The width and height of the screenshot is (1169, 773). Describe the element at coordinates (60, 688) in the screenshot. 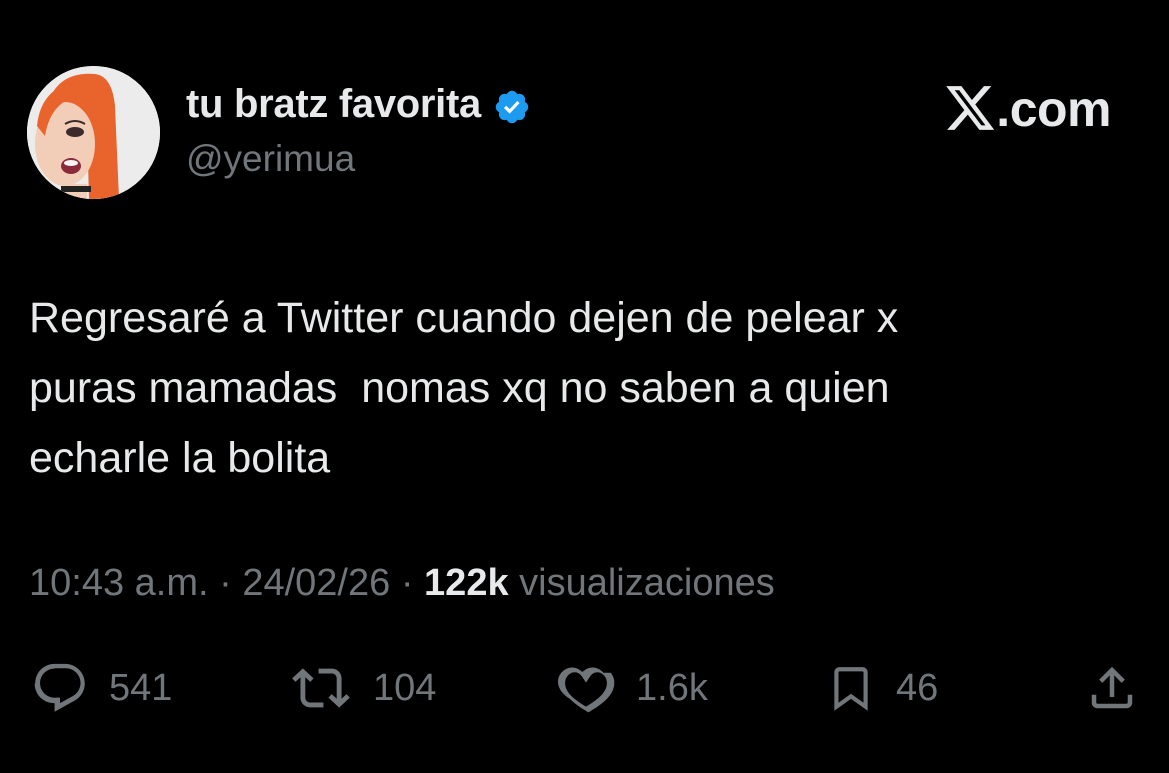

I see `reply-icon` at that location.